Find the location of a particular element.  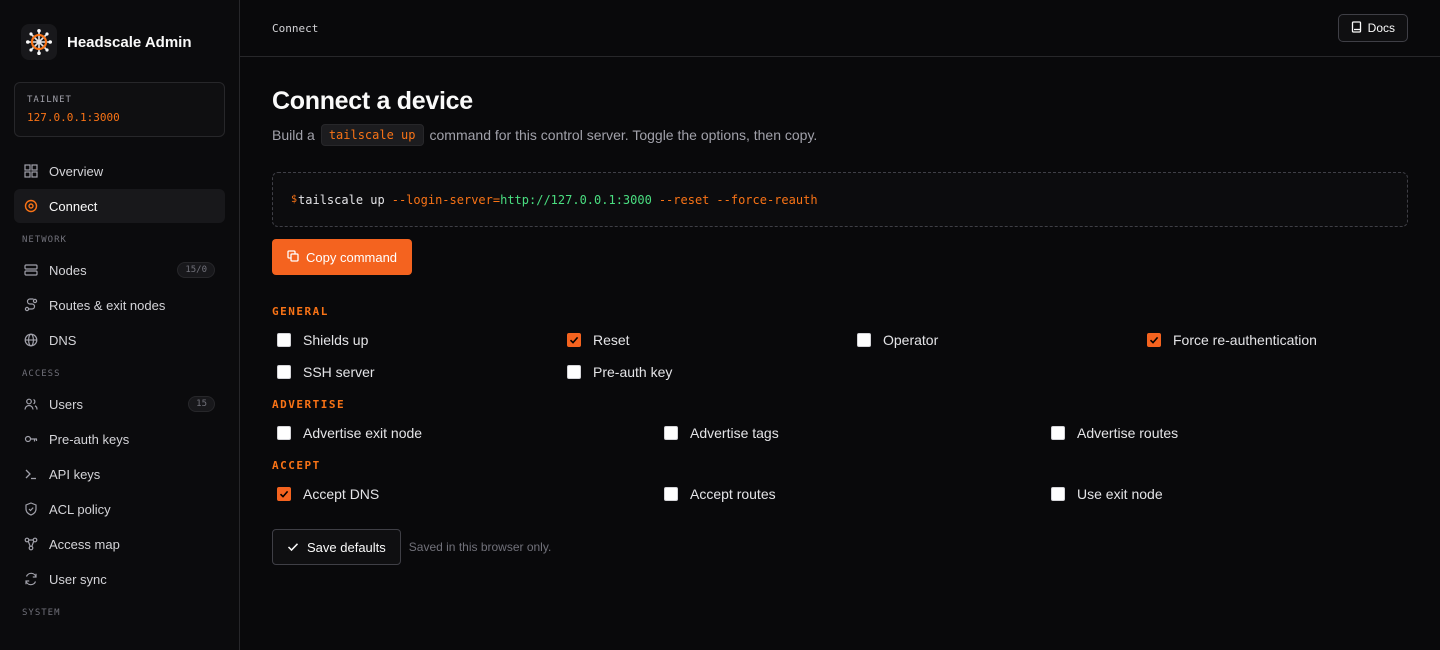

count-badge: 15/0 is located at coordinates (196, 270).